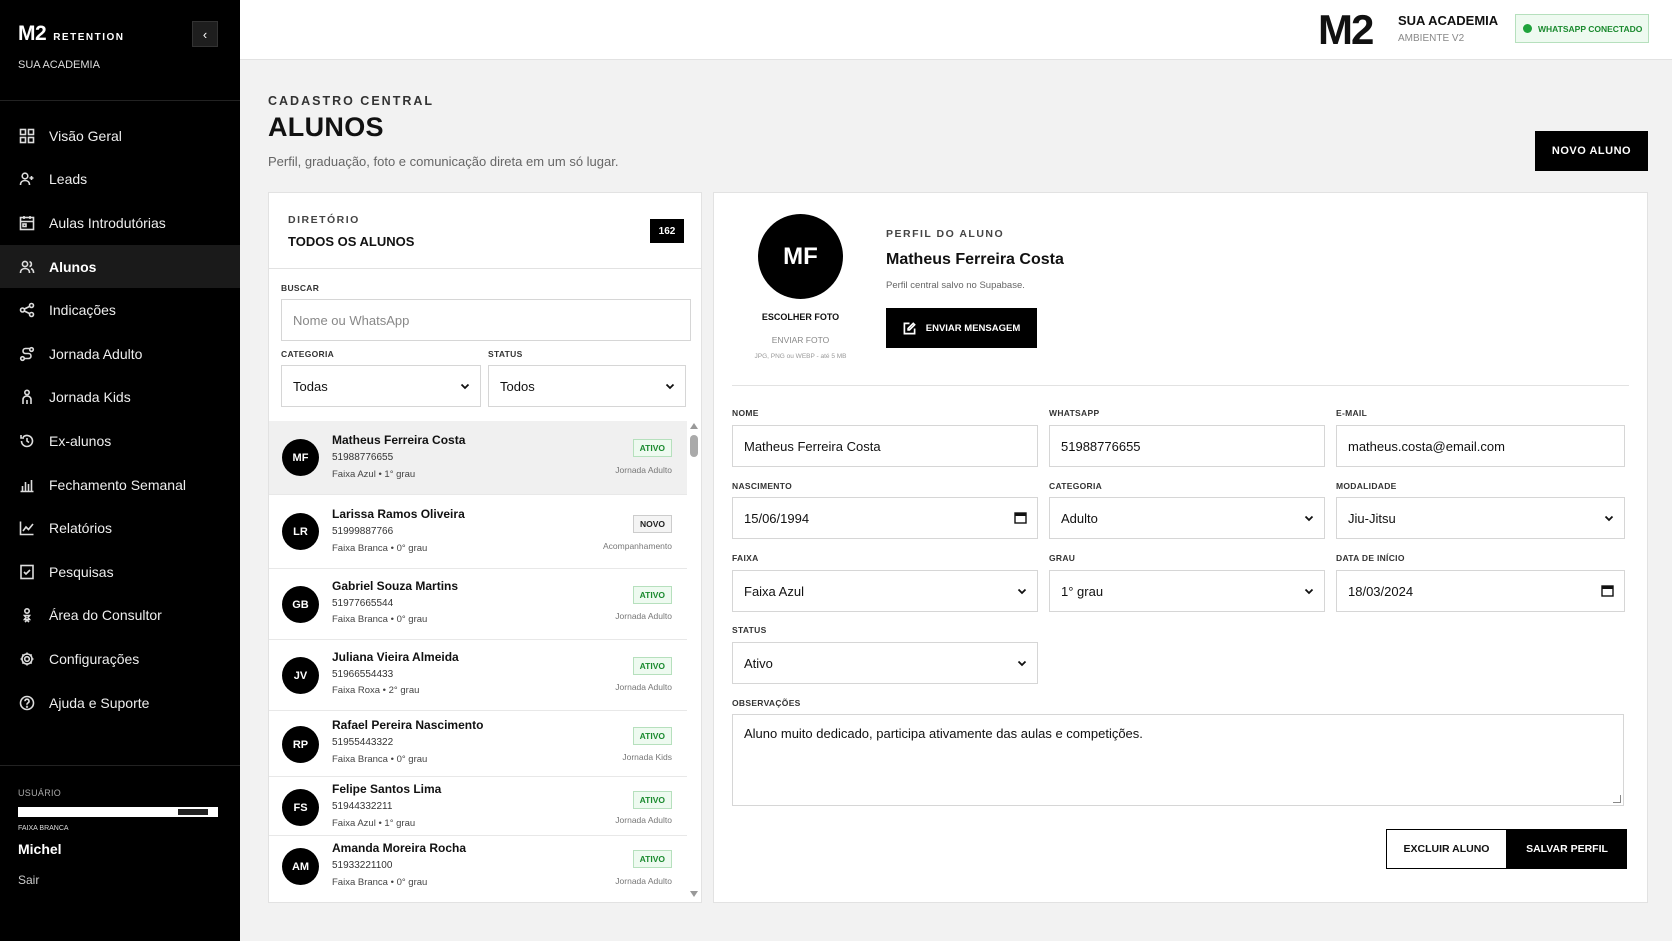 The height and width of the screenshot is (941, 1672). I want to click on avatar: MF, so click(300, 457).